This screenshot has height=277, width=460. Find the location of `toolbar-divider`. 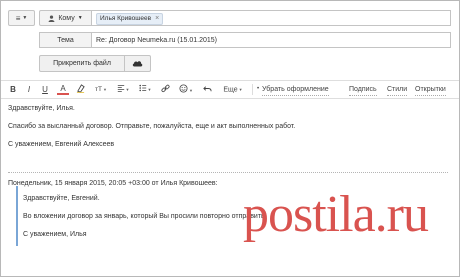

toolbar-divider is located at coordinates (252, 89).